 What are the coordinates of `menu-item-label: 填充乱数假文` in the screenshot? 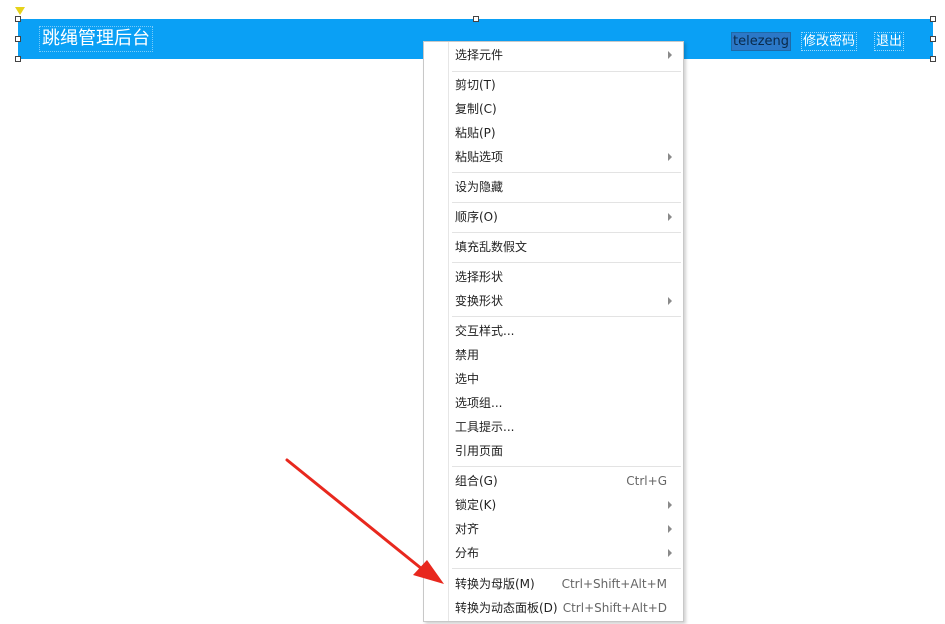 It's located at (491, 247).